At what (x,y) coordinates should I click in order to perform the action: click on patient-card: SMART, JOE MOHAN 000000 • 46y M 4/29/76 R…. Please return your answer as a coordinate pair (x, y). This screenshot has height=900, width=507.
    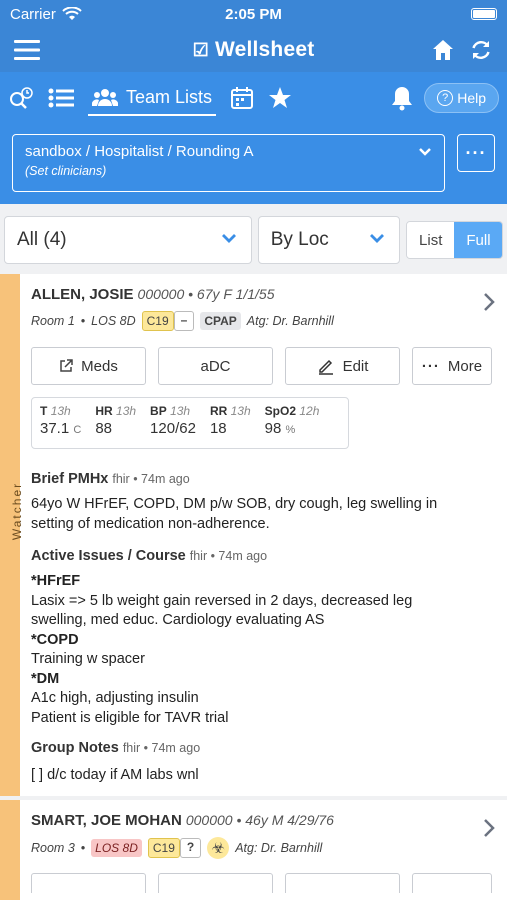
    Looking at the image, I should click on (253, 849).